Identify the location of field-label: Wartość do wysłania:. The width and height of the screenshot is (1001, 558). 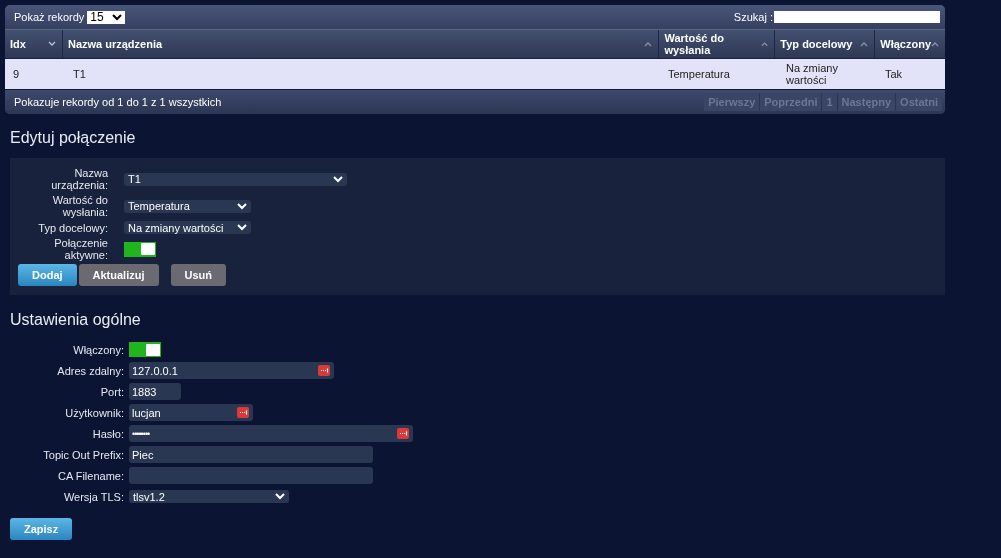
(79, 206).